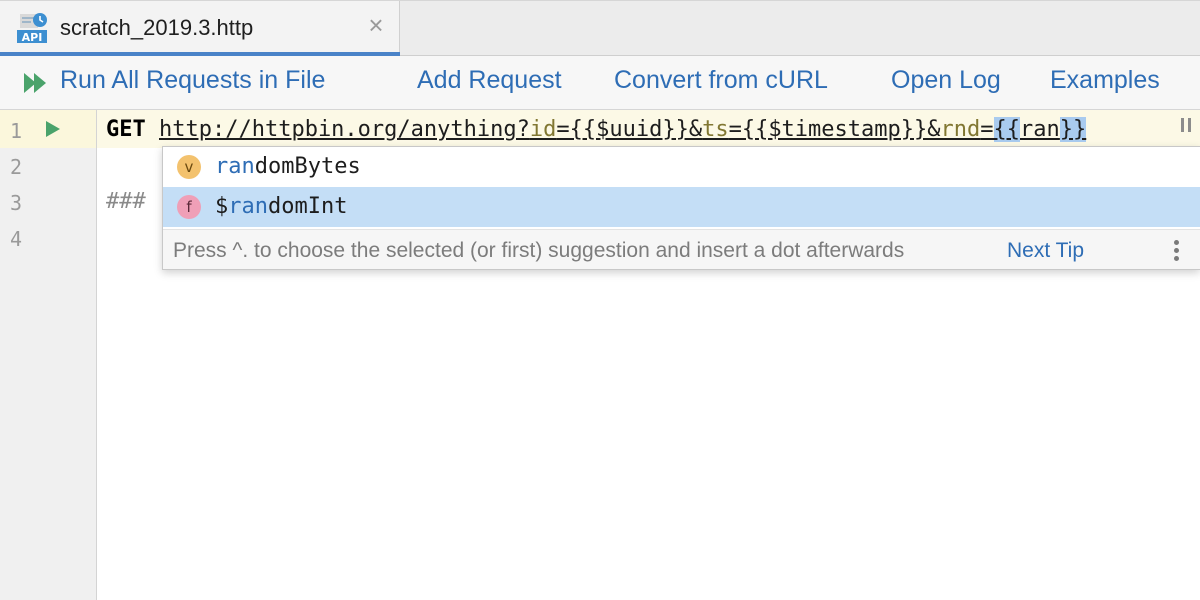 This screenshot has height=600, width=1200. I want to click on next-tip-link: Next Tip, so click(1045, 251).